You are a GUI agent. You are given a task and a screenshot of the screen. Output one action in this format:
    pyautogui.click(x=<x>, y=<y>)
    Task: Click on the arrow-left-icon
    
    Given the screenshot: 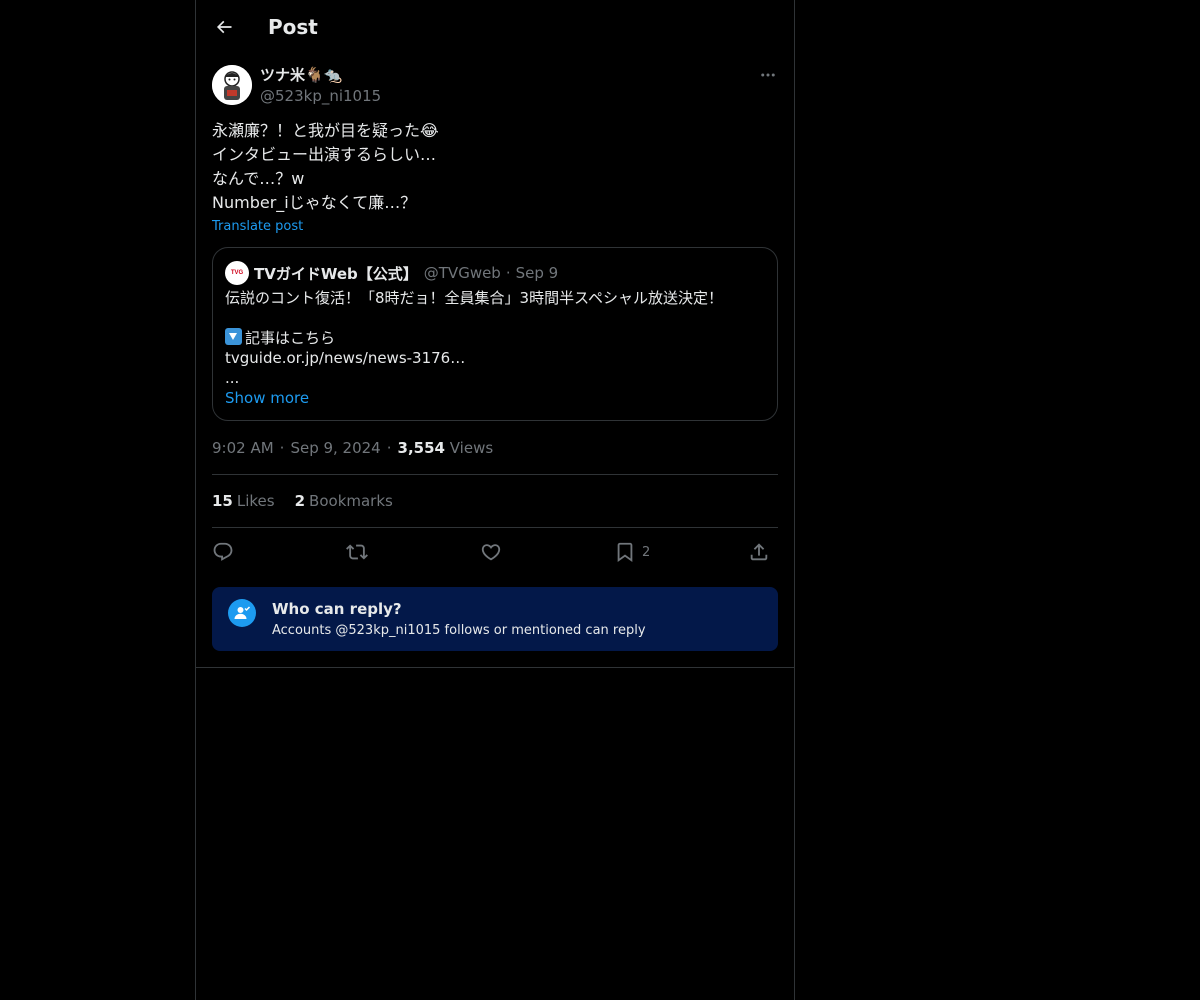 What is the action you would take?
    pyautogui.click(x=224, y=27)
    